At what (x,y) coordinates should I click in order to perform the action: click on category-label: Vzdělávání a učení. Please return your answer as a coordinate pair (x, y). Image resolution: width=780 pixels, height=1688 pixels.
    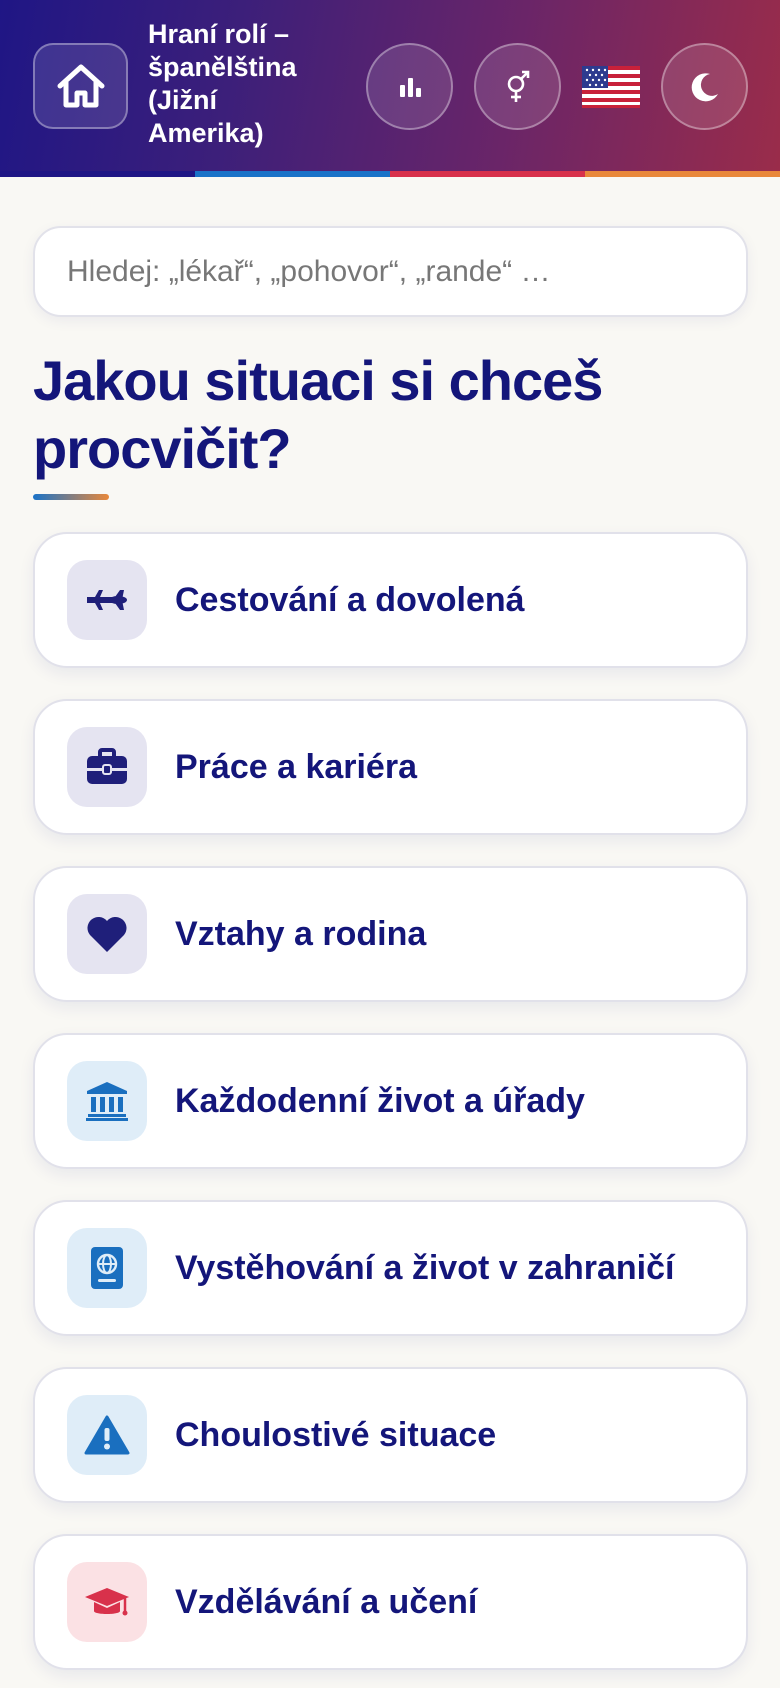
    Looking at the image, I should click on (326, 1601).